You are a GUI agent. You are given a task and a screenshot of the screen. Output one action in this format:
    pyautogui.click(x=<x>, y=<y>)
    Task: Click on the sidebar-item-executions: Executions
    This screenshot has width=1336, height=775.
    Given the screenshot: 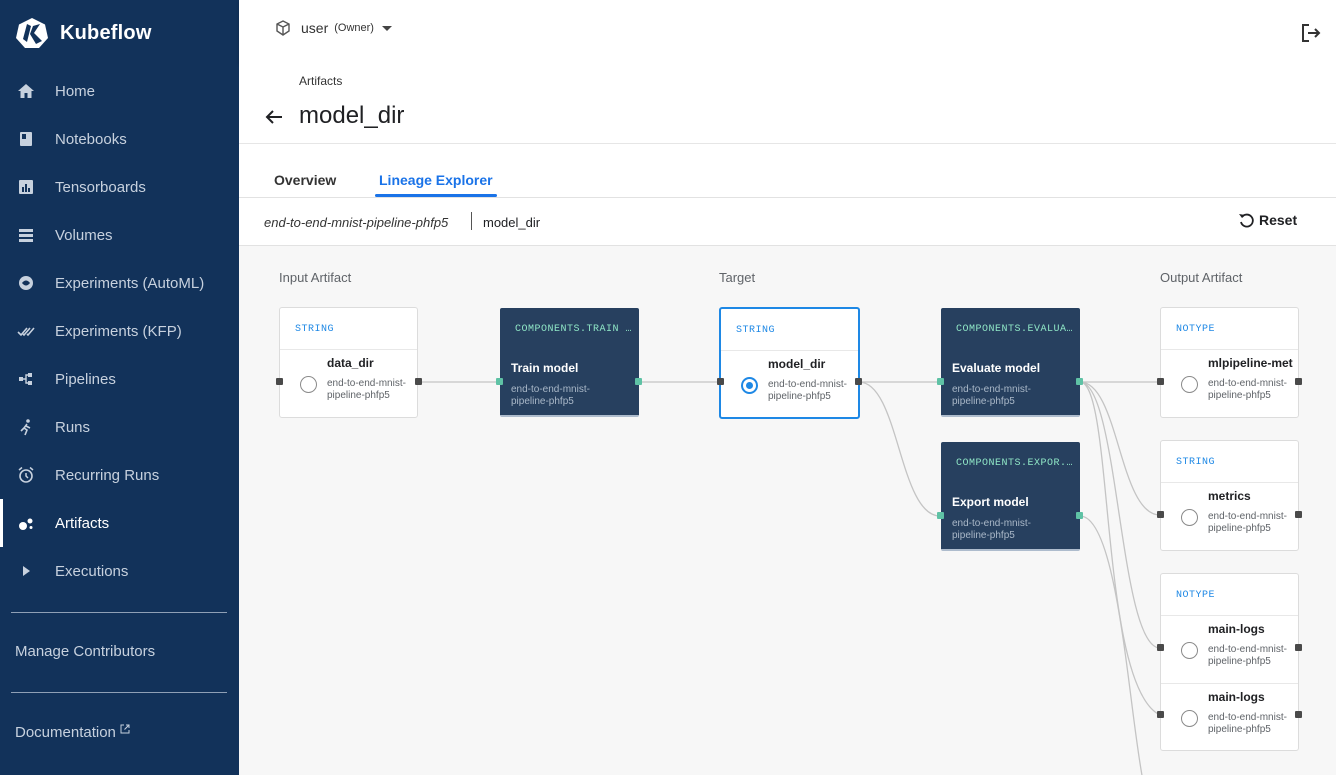 What is the action you would take?
    pyautogui.click(x=119, y=571)
    